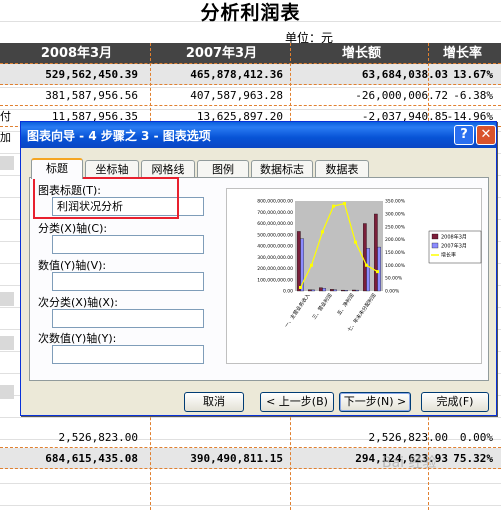  Describe the element at coordinates (168, 169) in the screenshot. I see `tab-gridlines: 网格线` at that location.